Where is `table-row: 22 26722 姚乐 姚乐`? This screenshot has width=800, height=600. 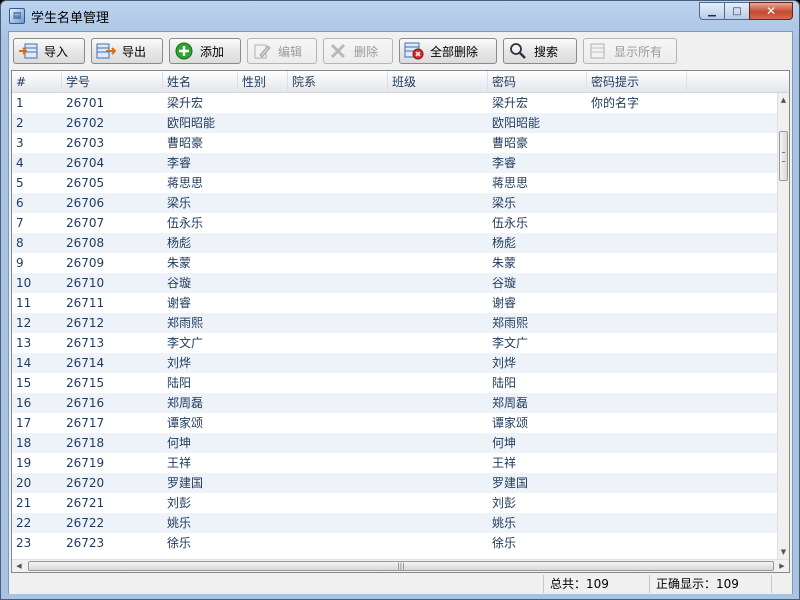
table-row: 22 26722 姚乐 姚乐 is located at coordinates (395, 523).